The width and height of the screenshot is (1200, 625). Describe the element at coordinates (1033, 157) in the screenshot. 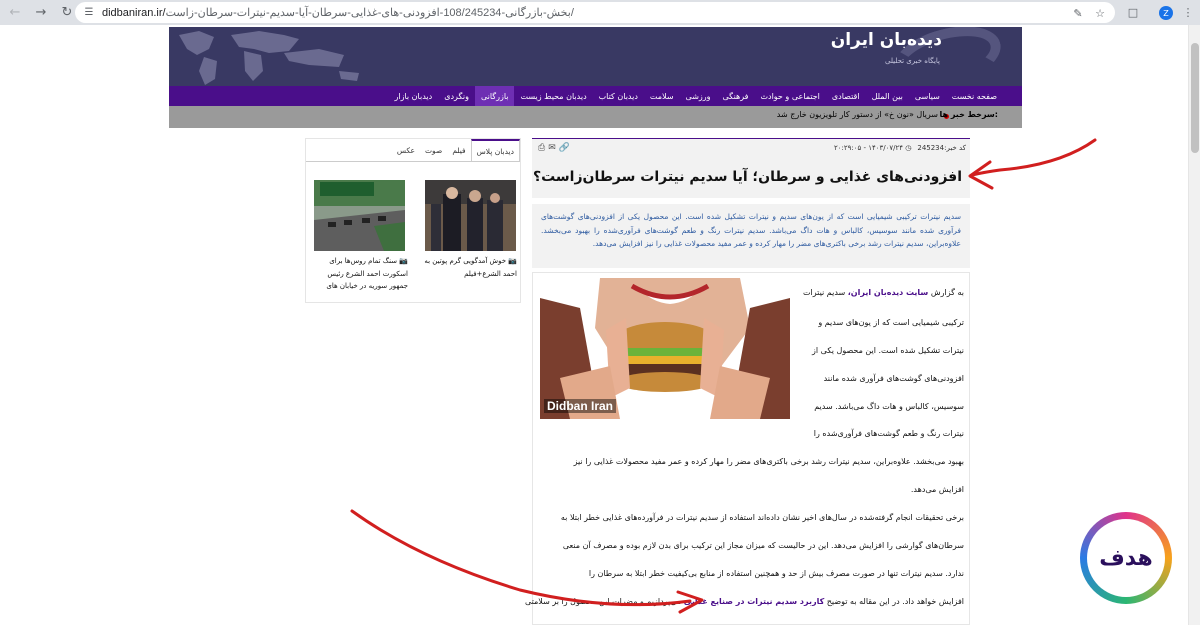

I see `annotation-arrow-title` at that location.